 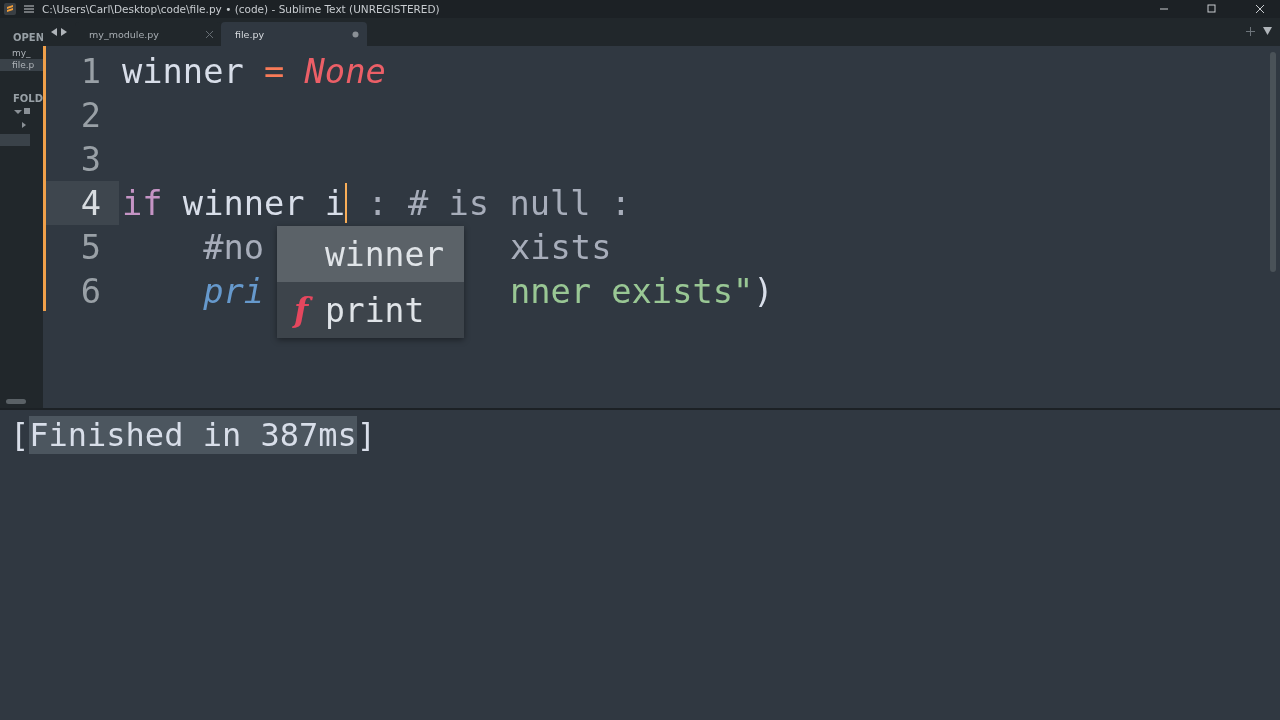 I want to click on sidebar-header: OPEN, so click(x=27, y=37).